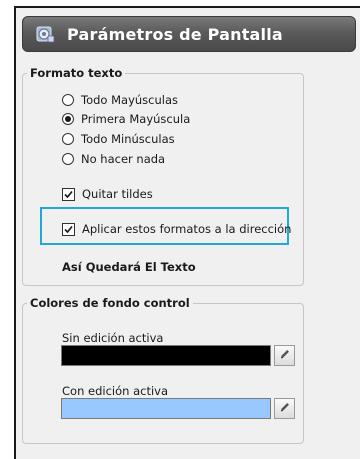 This screenshot has height=459, width=360. What do you see at coordinates (129, 267) in the screenshot?
I see `format-preview-text: Así Quedará El Texto` at bounding box center [129, 267].